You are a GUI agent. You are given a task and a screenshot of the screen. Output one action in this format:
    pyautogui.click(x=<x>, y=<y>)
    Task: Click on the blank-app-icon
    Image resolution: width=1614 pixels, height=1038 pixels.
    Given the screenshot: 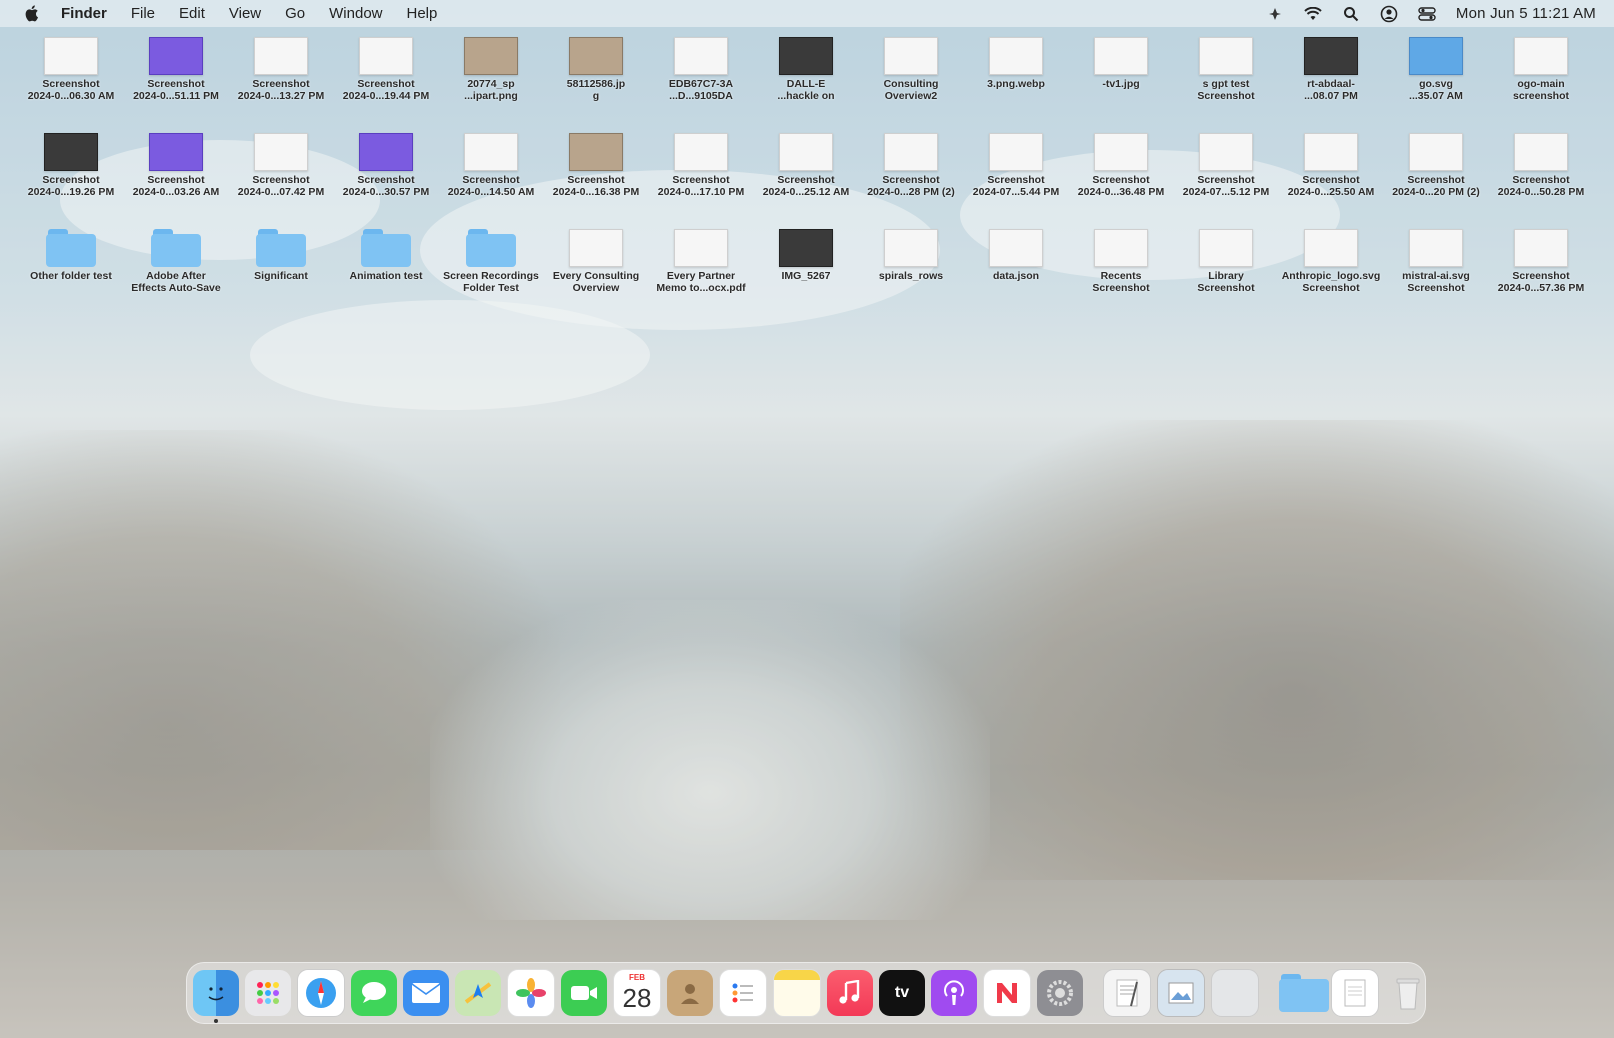 What is the action you would take?
    pyautogui.click(x=1235, y=993)
    